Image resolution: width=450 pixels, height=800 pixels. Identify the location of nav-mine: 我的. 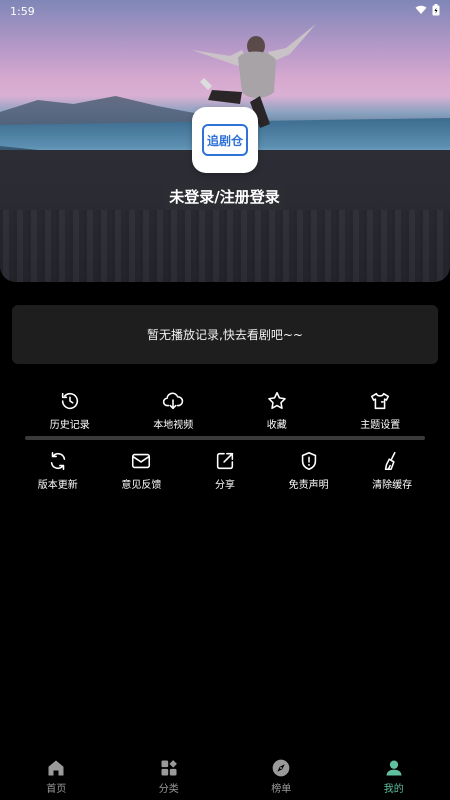
(394, 776).